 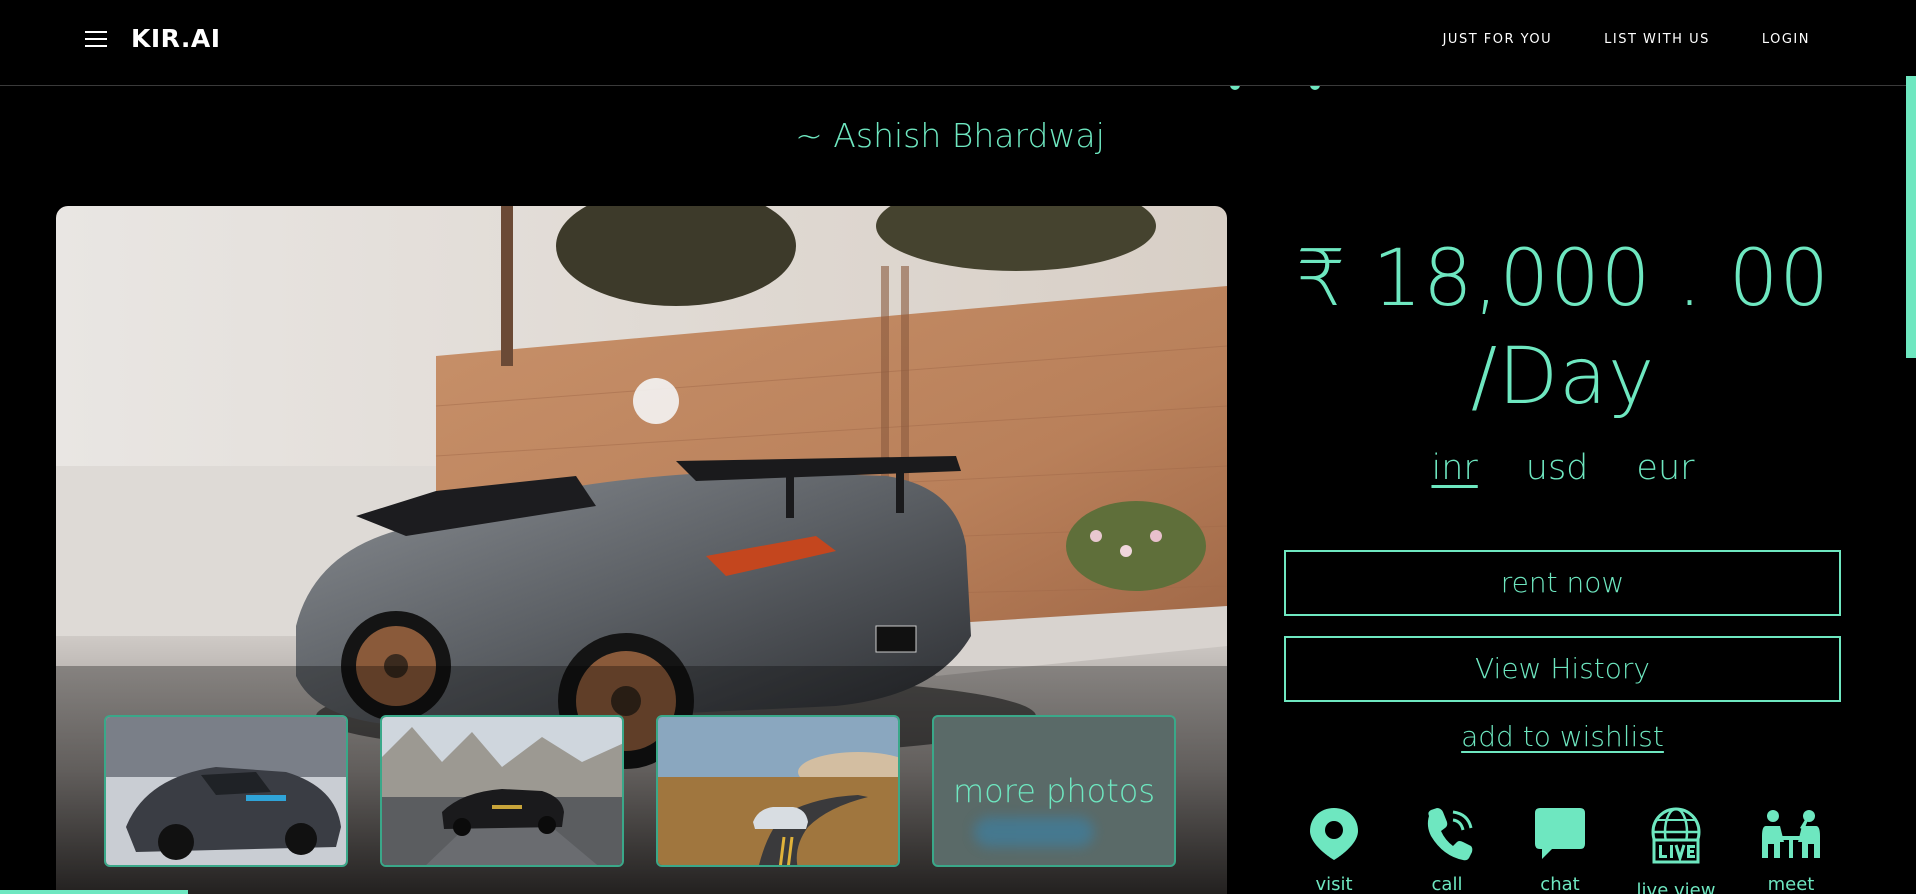 I want to click on menu-icon, so click(x=96, y=40).